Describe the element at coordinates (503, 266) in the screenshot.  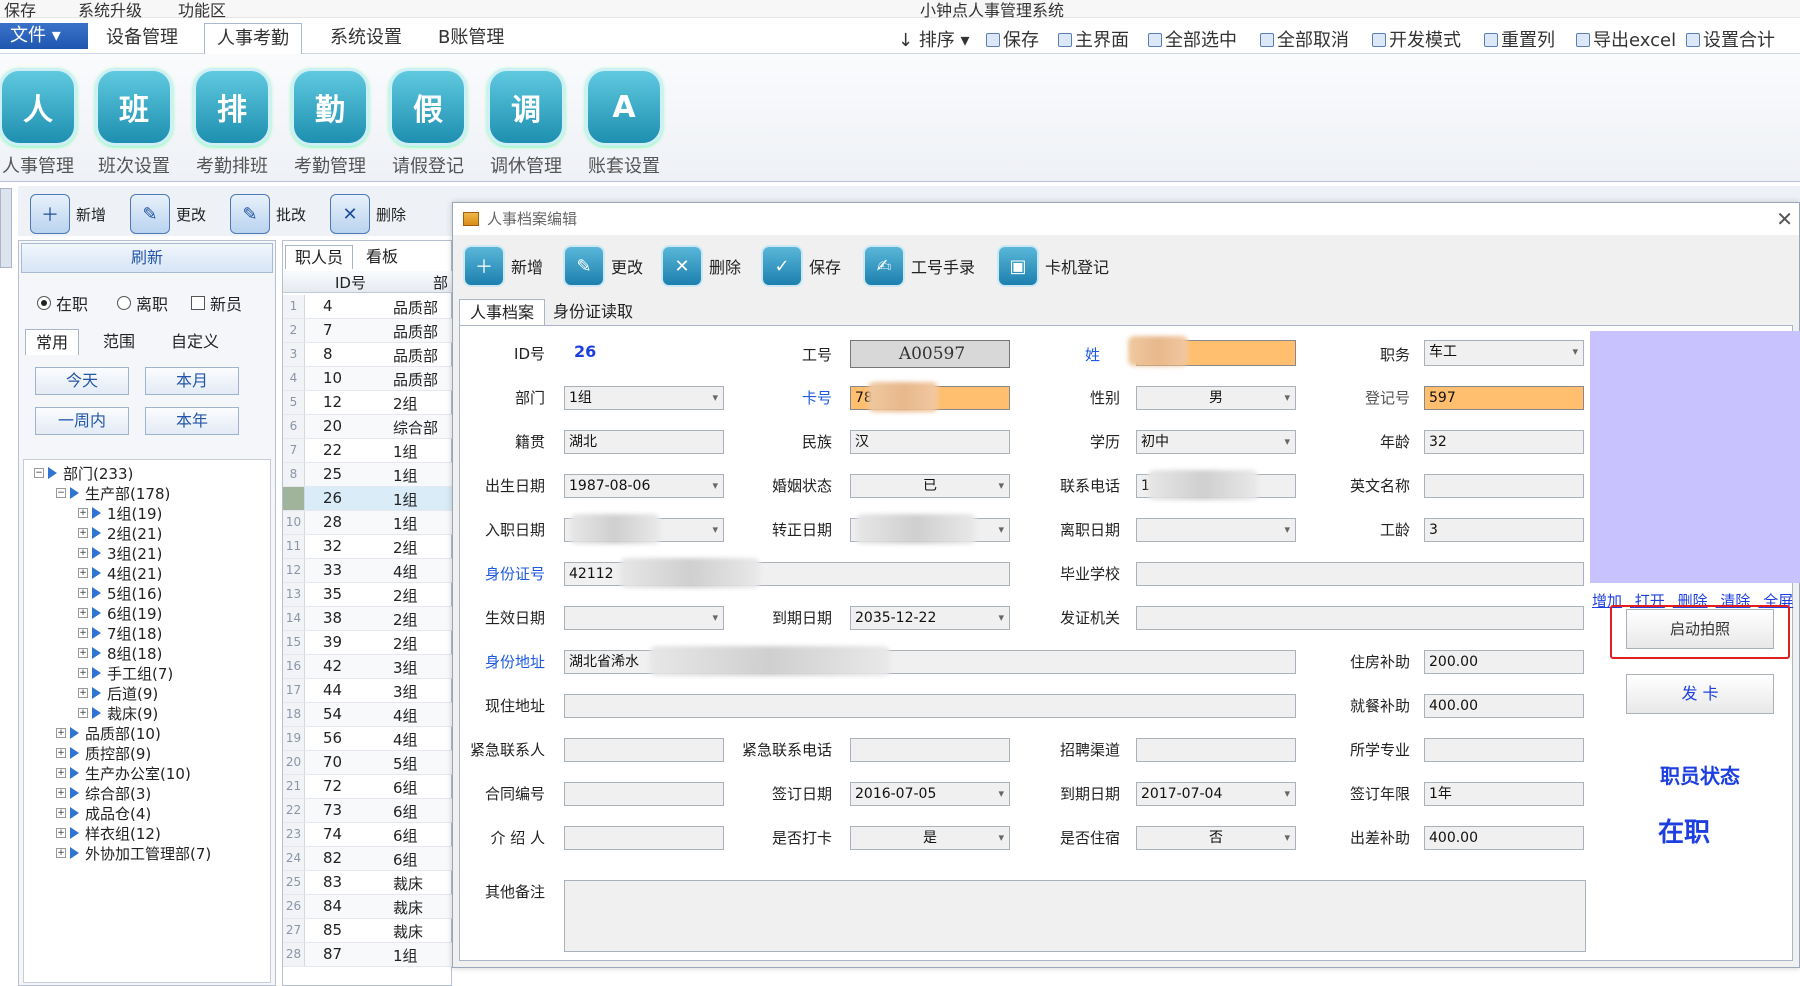
I see `dlg-new-button: ＋新增` at that location.